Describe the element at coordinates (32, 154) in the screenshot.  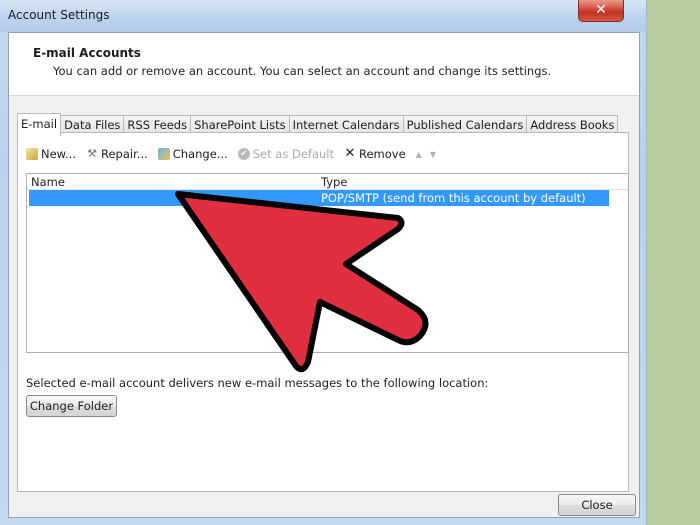
I see `new-account-icon` at that location.